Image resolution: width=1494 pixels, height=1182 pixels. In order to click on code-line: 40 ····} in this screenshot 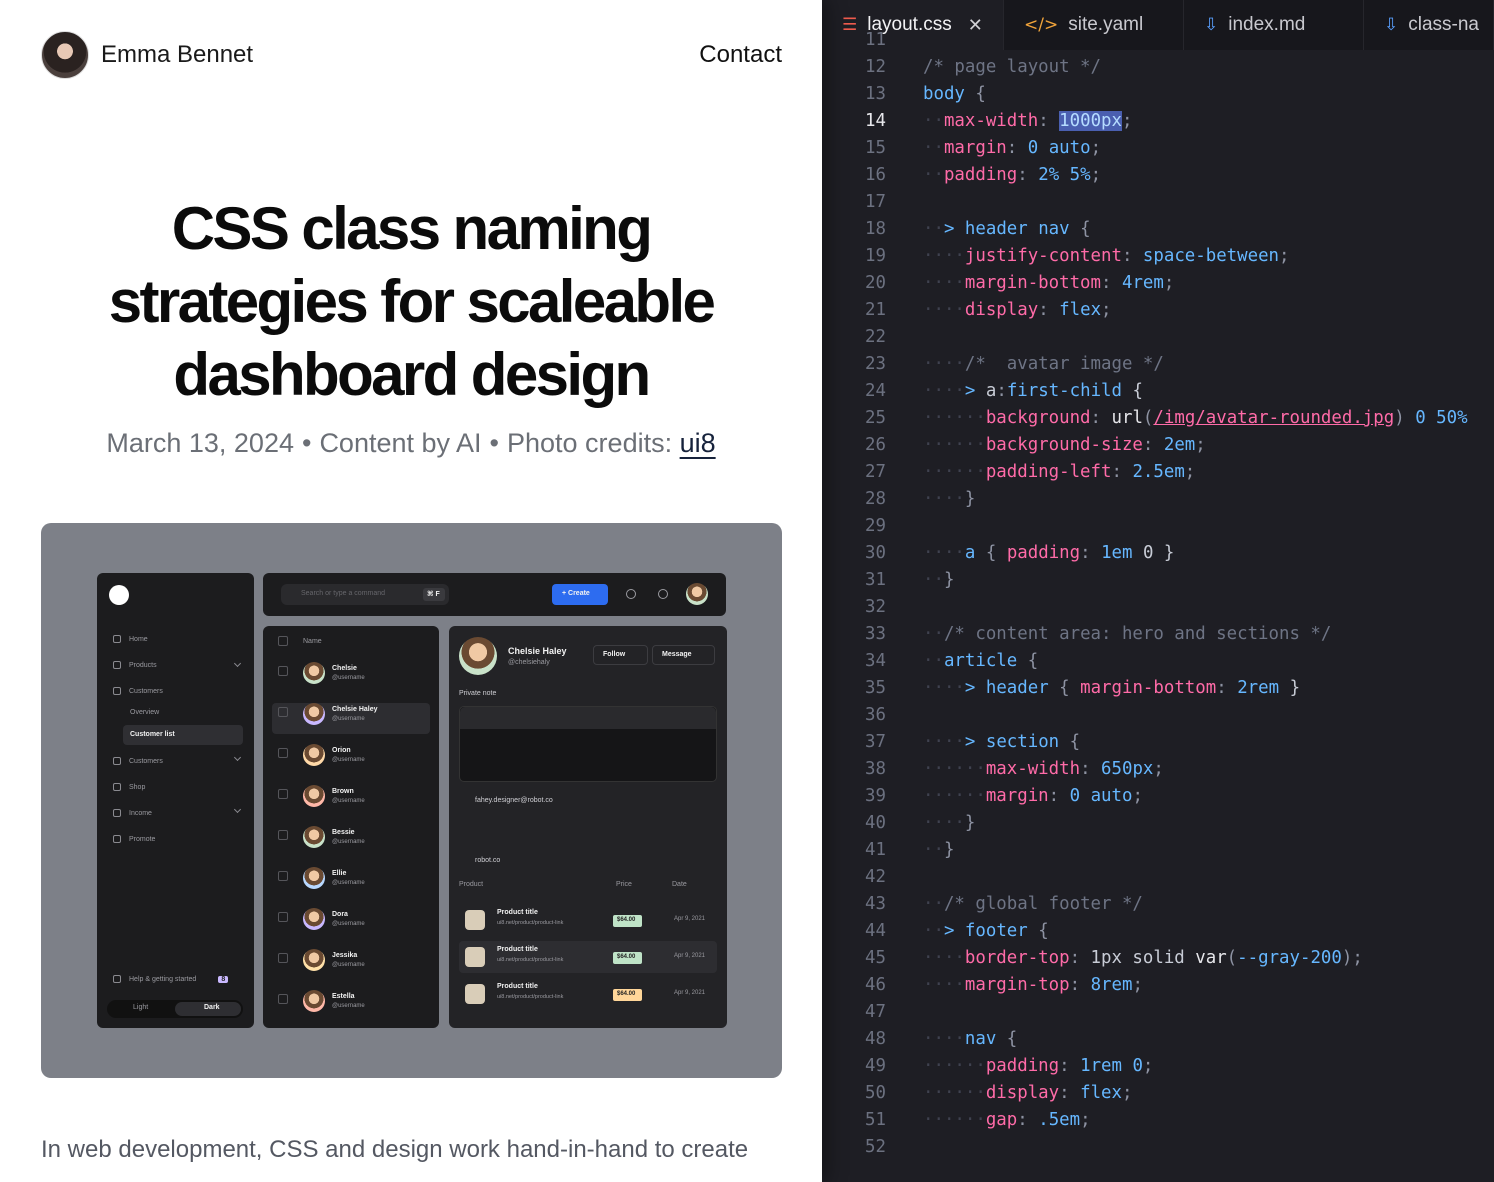, I will do `click(1158, 823)`.